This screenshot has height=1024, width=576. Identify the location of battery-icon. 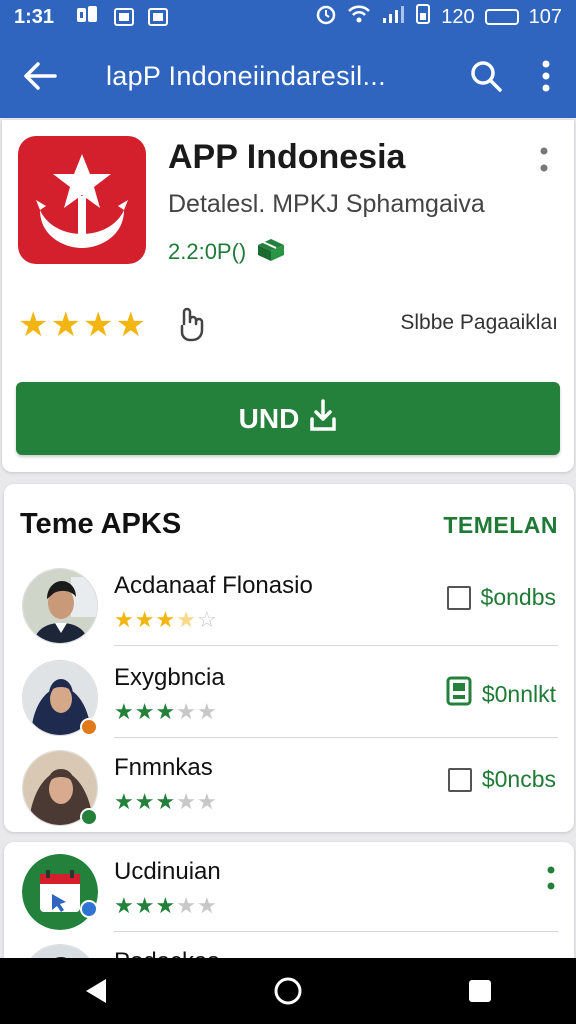
(501, 17).